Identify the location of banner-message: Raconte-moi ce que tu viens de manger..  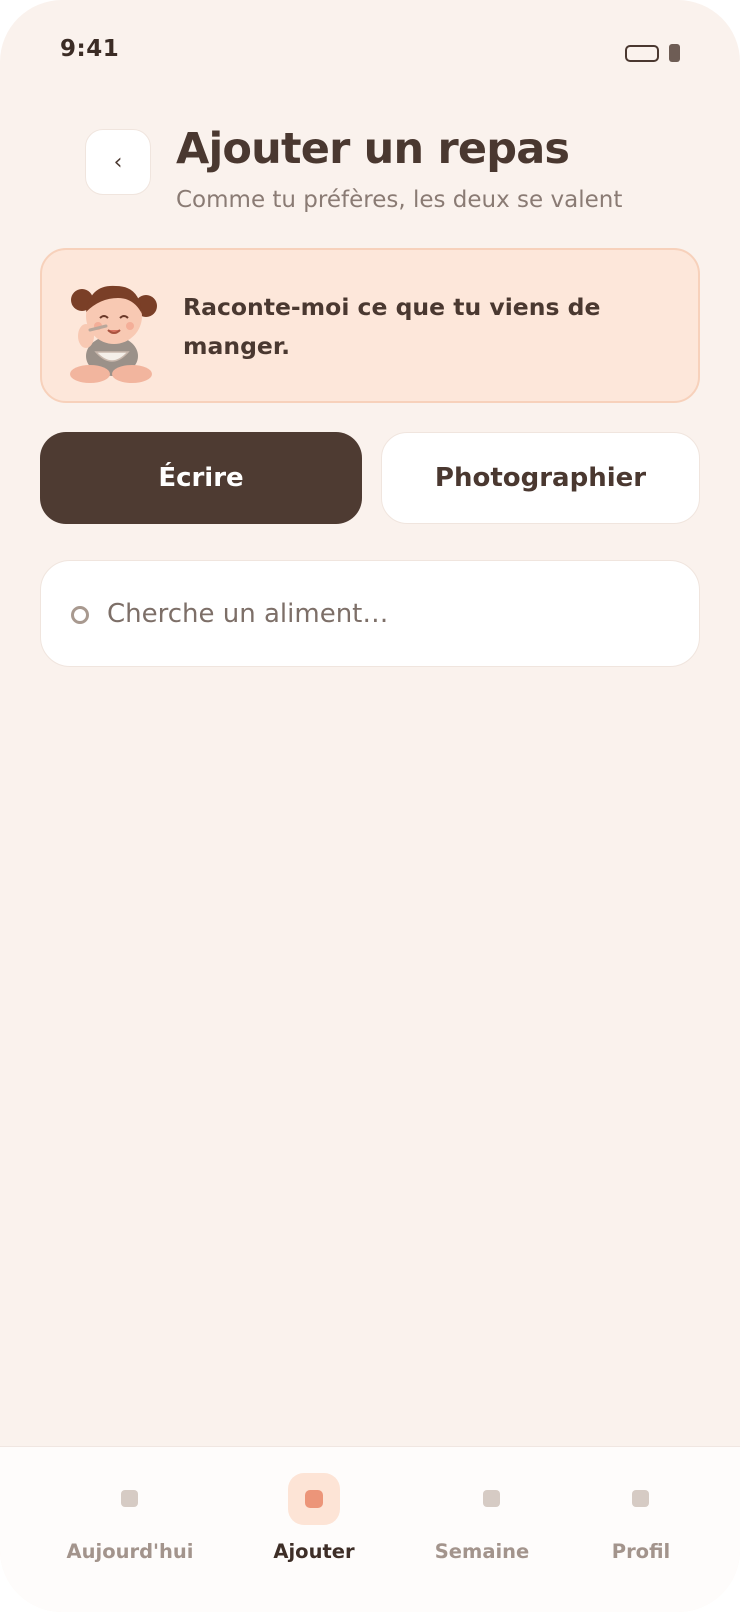
(392, 326).